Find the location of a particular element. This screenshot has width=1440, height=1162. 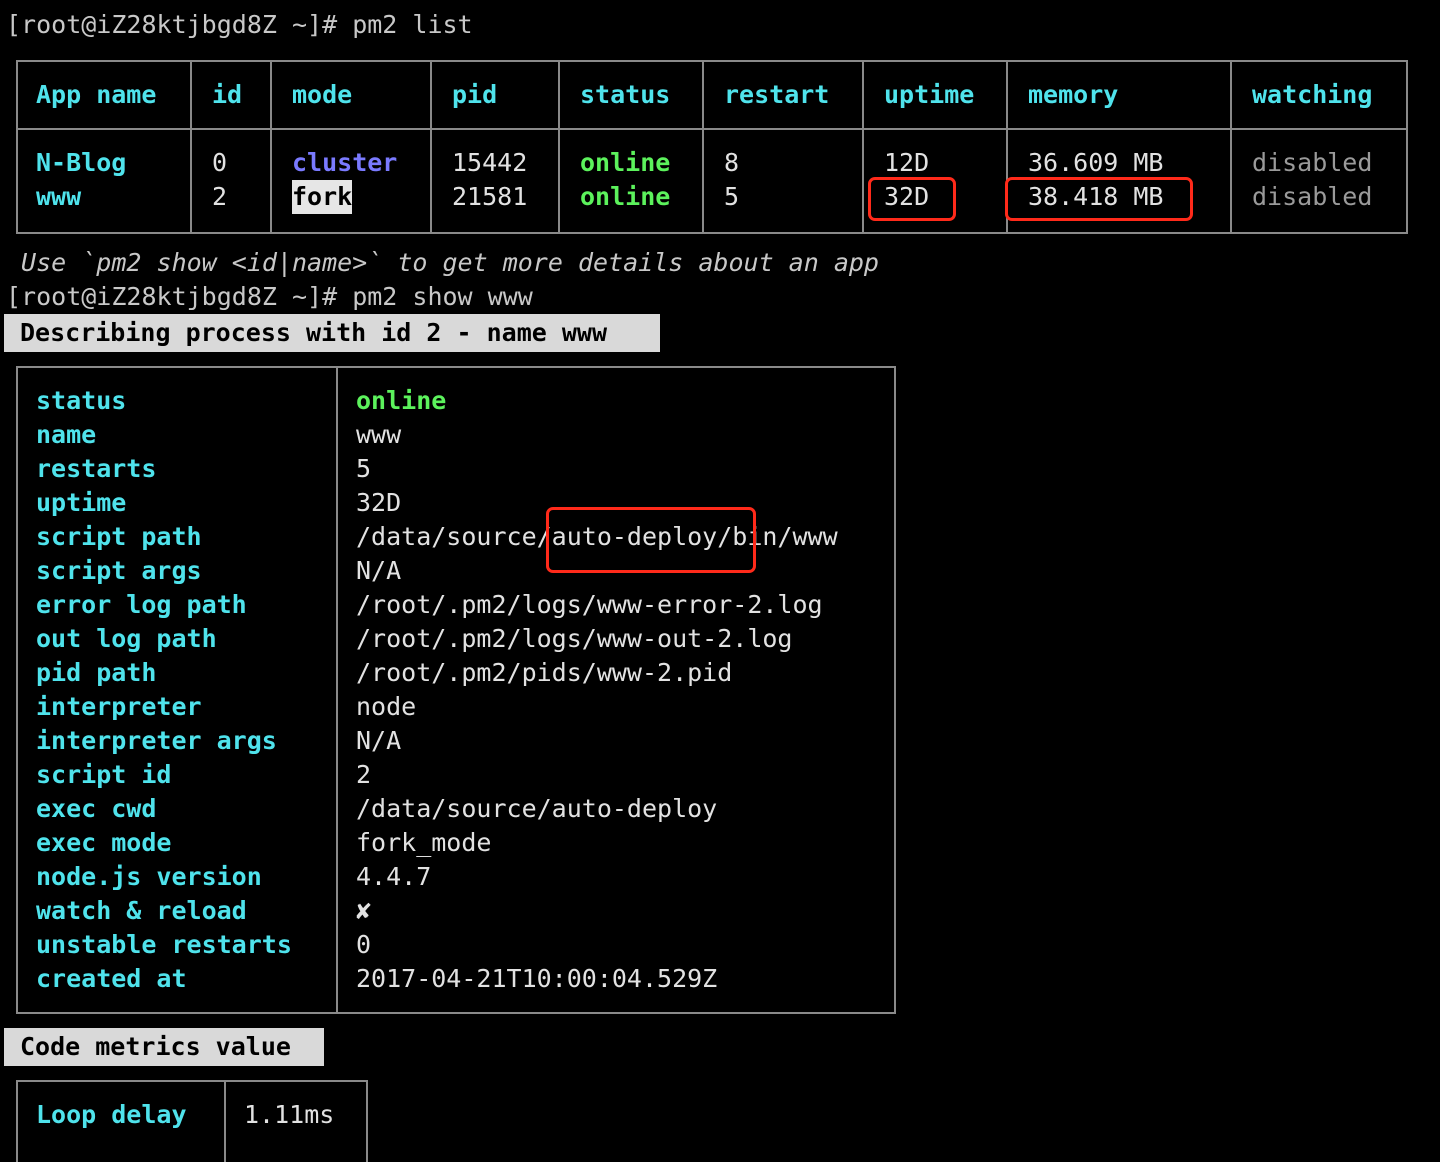

table-row-restart: 5 is located at coordinates (732, 196).